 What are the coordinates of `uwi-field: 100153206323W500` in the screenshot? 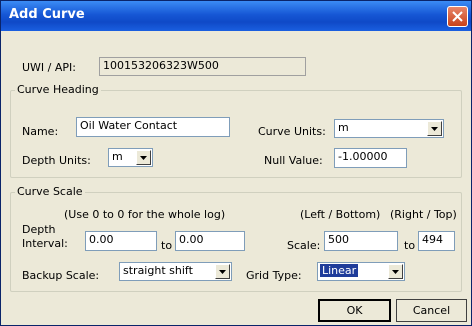 It's located at (202, 66).